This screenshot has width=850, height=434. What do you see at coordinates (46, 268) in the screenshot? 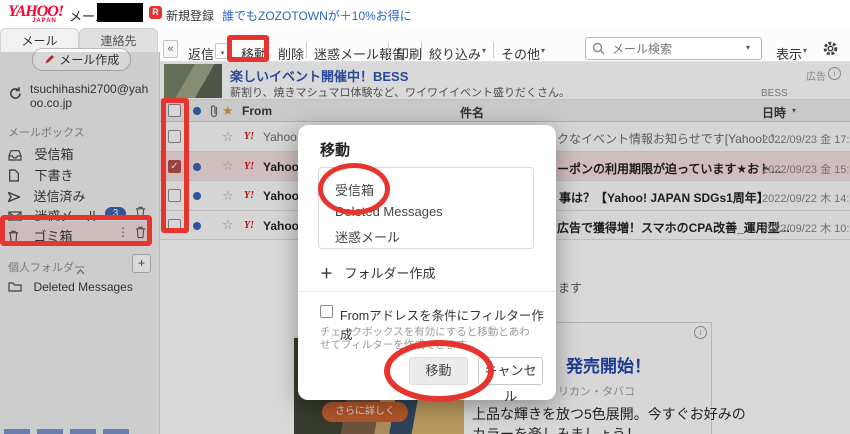
I see `personal-folders-header: 個人フォルダー` at bounding box center [46, 268].